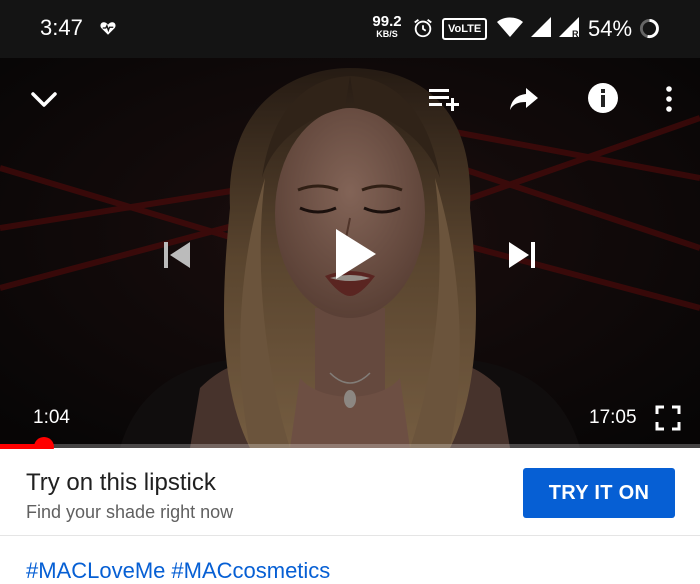 This screenshot has height=584, width=700. Describe the element at coordinates (668, 418) in the screenshot. I see `fullscreen-icon` at that location.